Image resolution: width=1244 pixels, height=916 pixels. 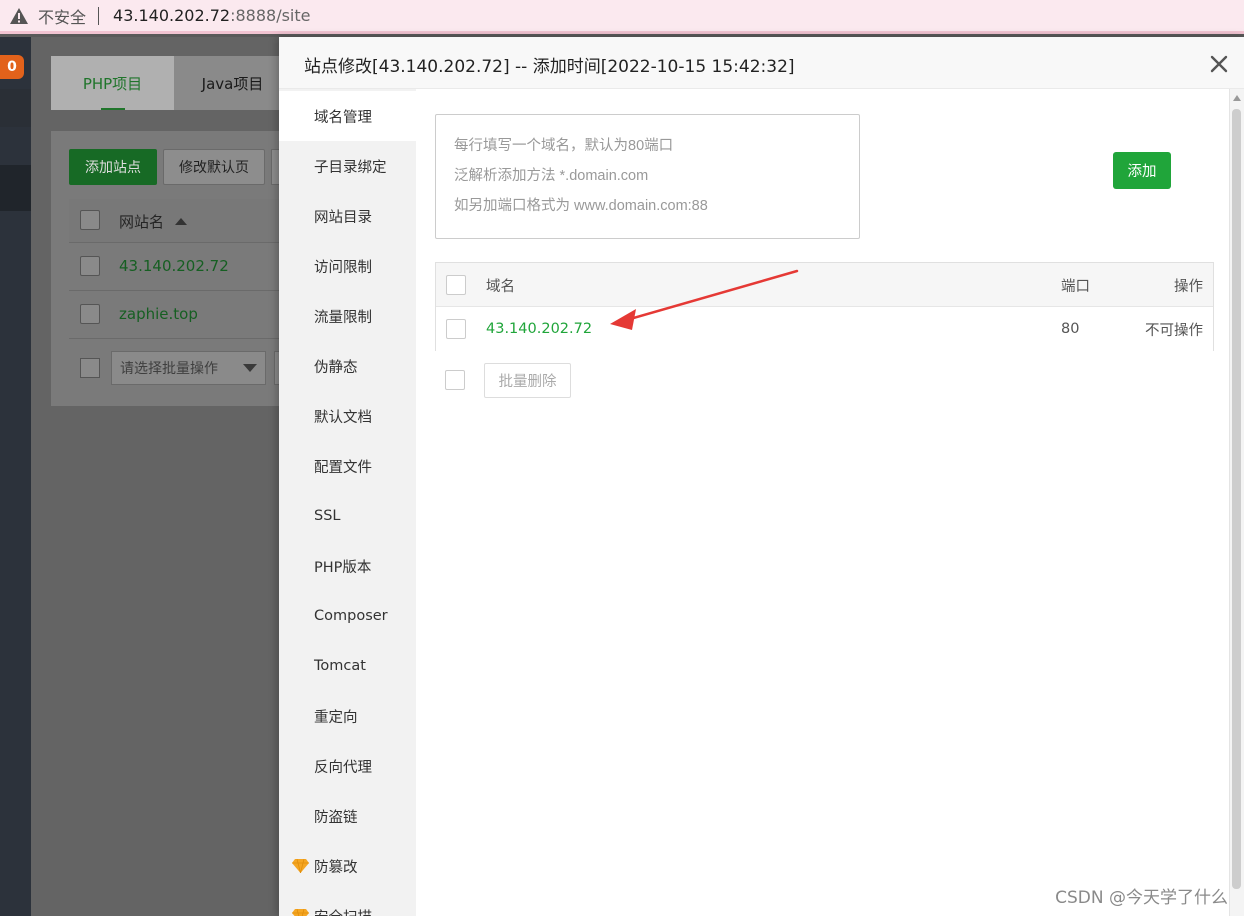 I want to click on nav-subdirectory-binding: 子目录绑定, so click(x=347, y=166).